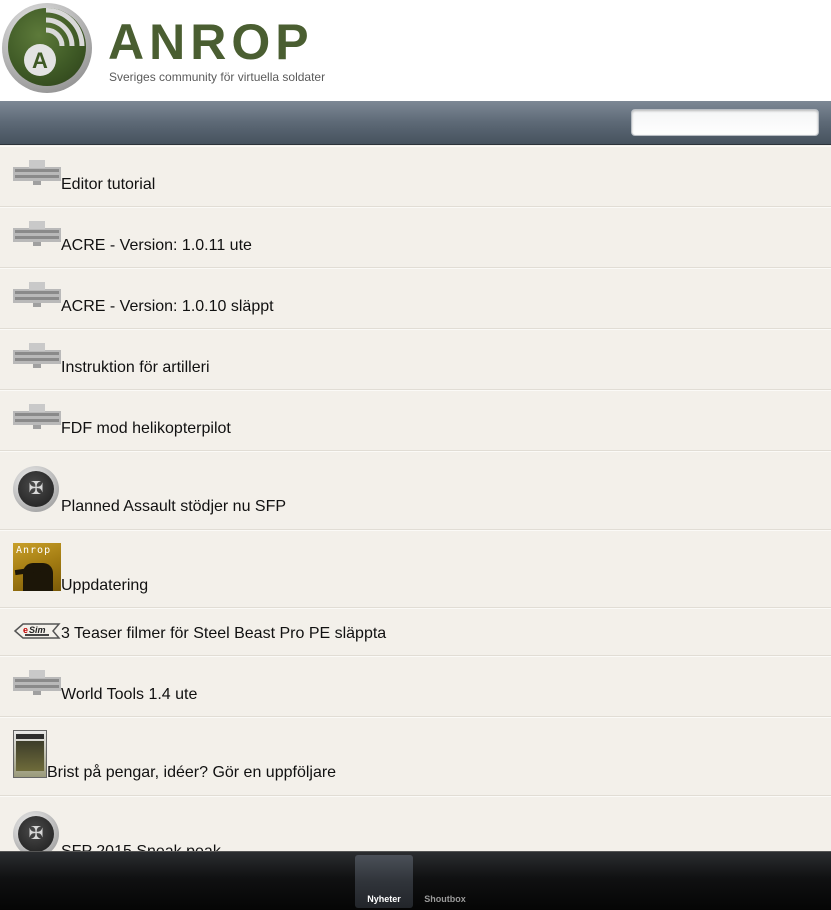 The height and width of the screenshot is (910, 831). What do you see at coordinates (105, 585) in the screenshot?
I see `news-title: Uppdatering` at bounding box center [105, 585].